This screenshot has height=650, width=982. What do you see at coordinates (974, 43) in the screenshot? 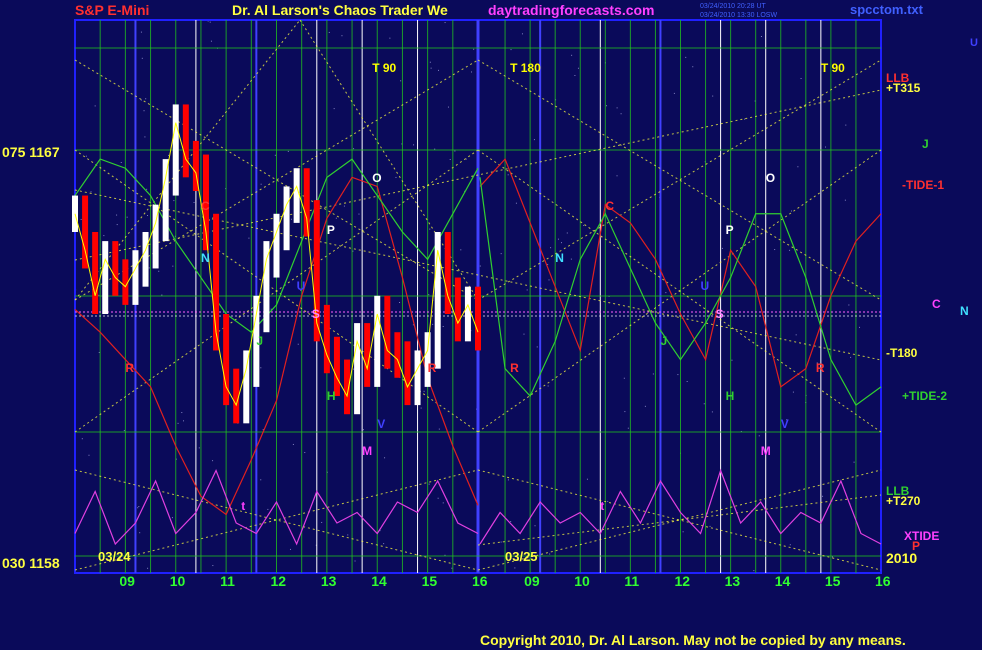
I see `corner-mark: U` at bounding box center [974, 43].